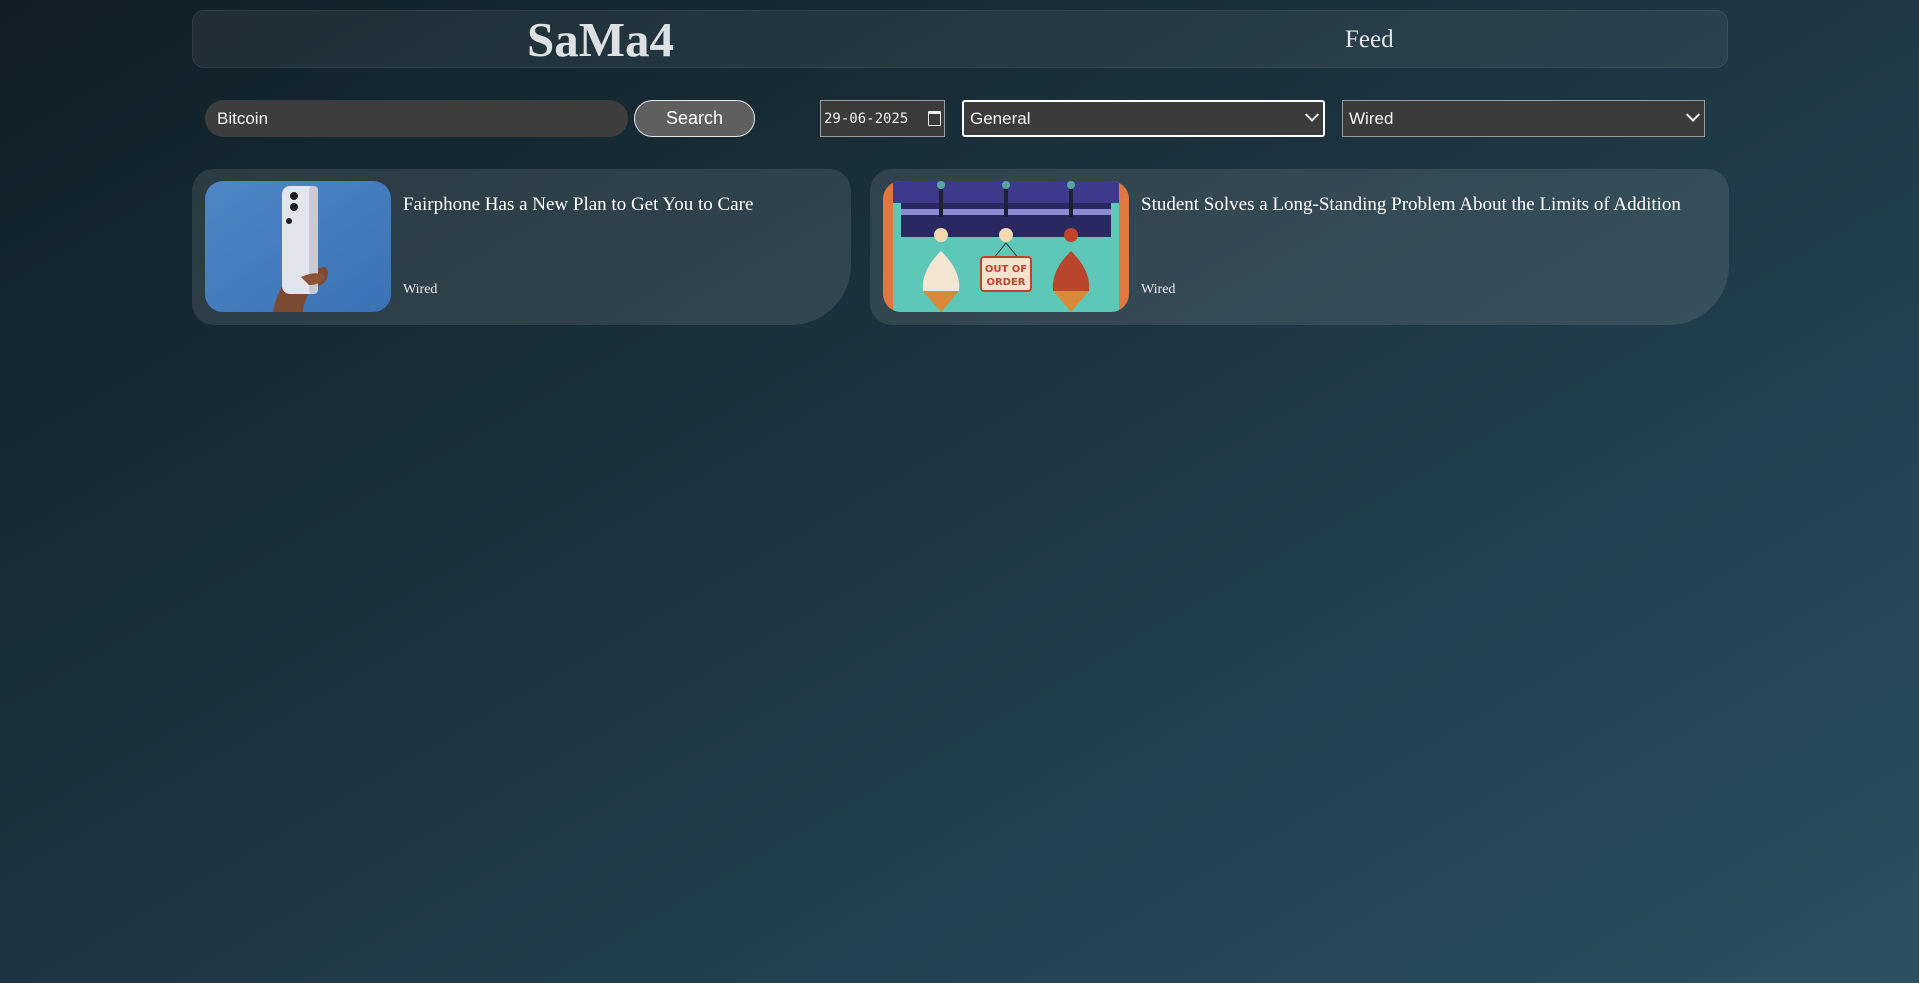 The image size is (1919, 983). What do you see at coordinates (1371, 118) in the screenshot?
I see `source-selected-value: Wired` at bounding box center [1371, 118].